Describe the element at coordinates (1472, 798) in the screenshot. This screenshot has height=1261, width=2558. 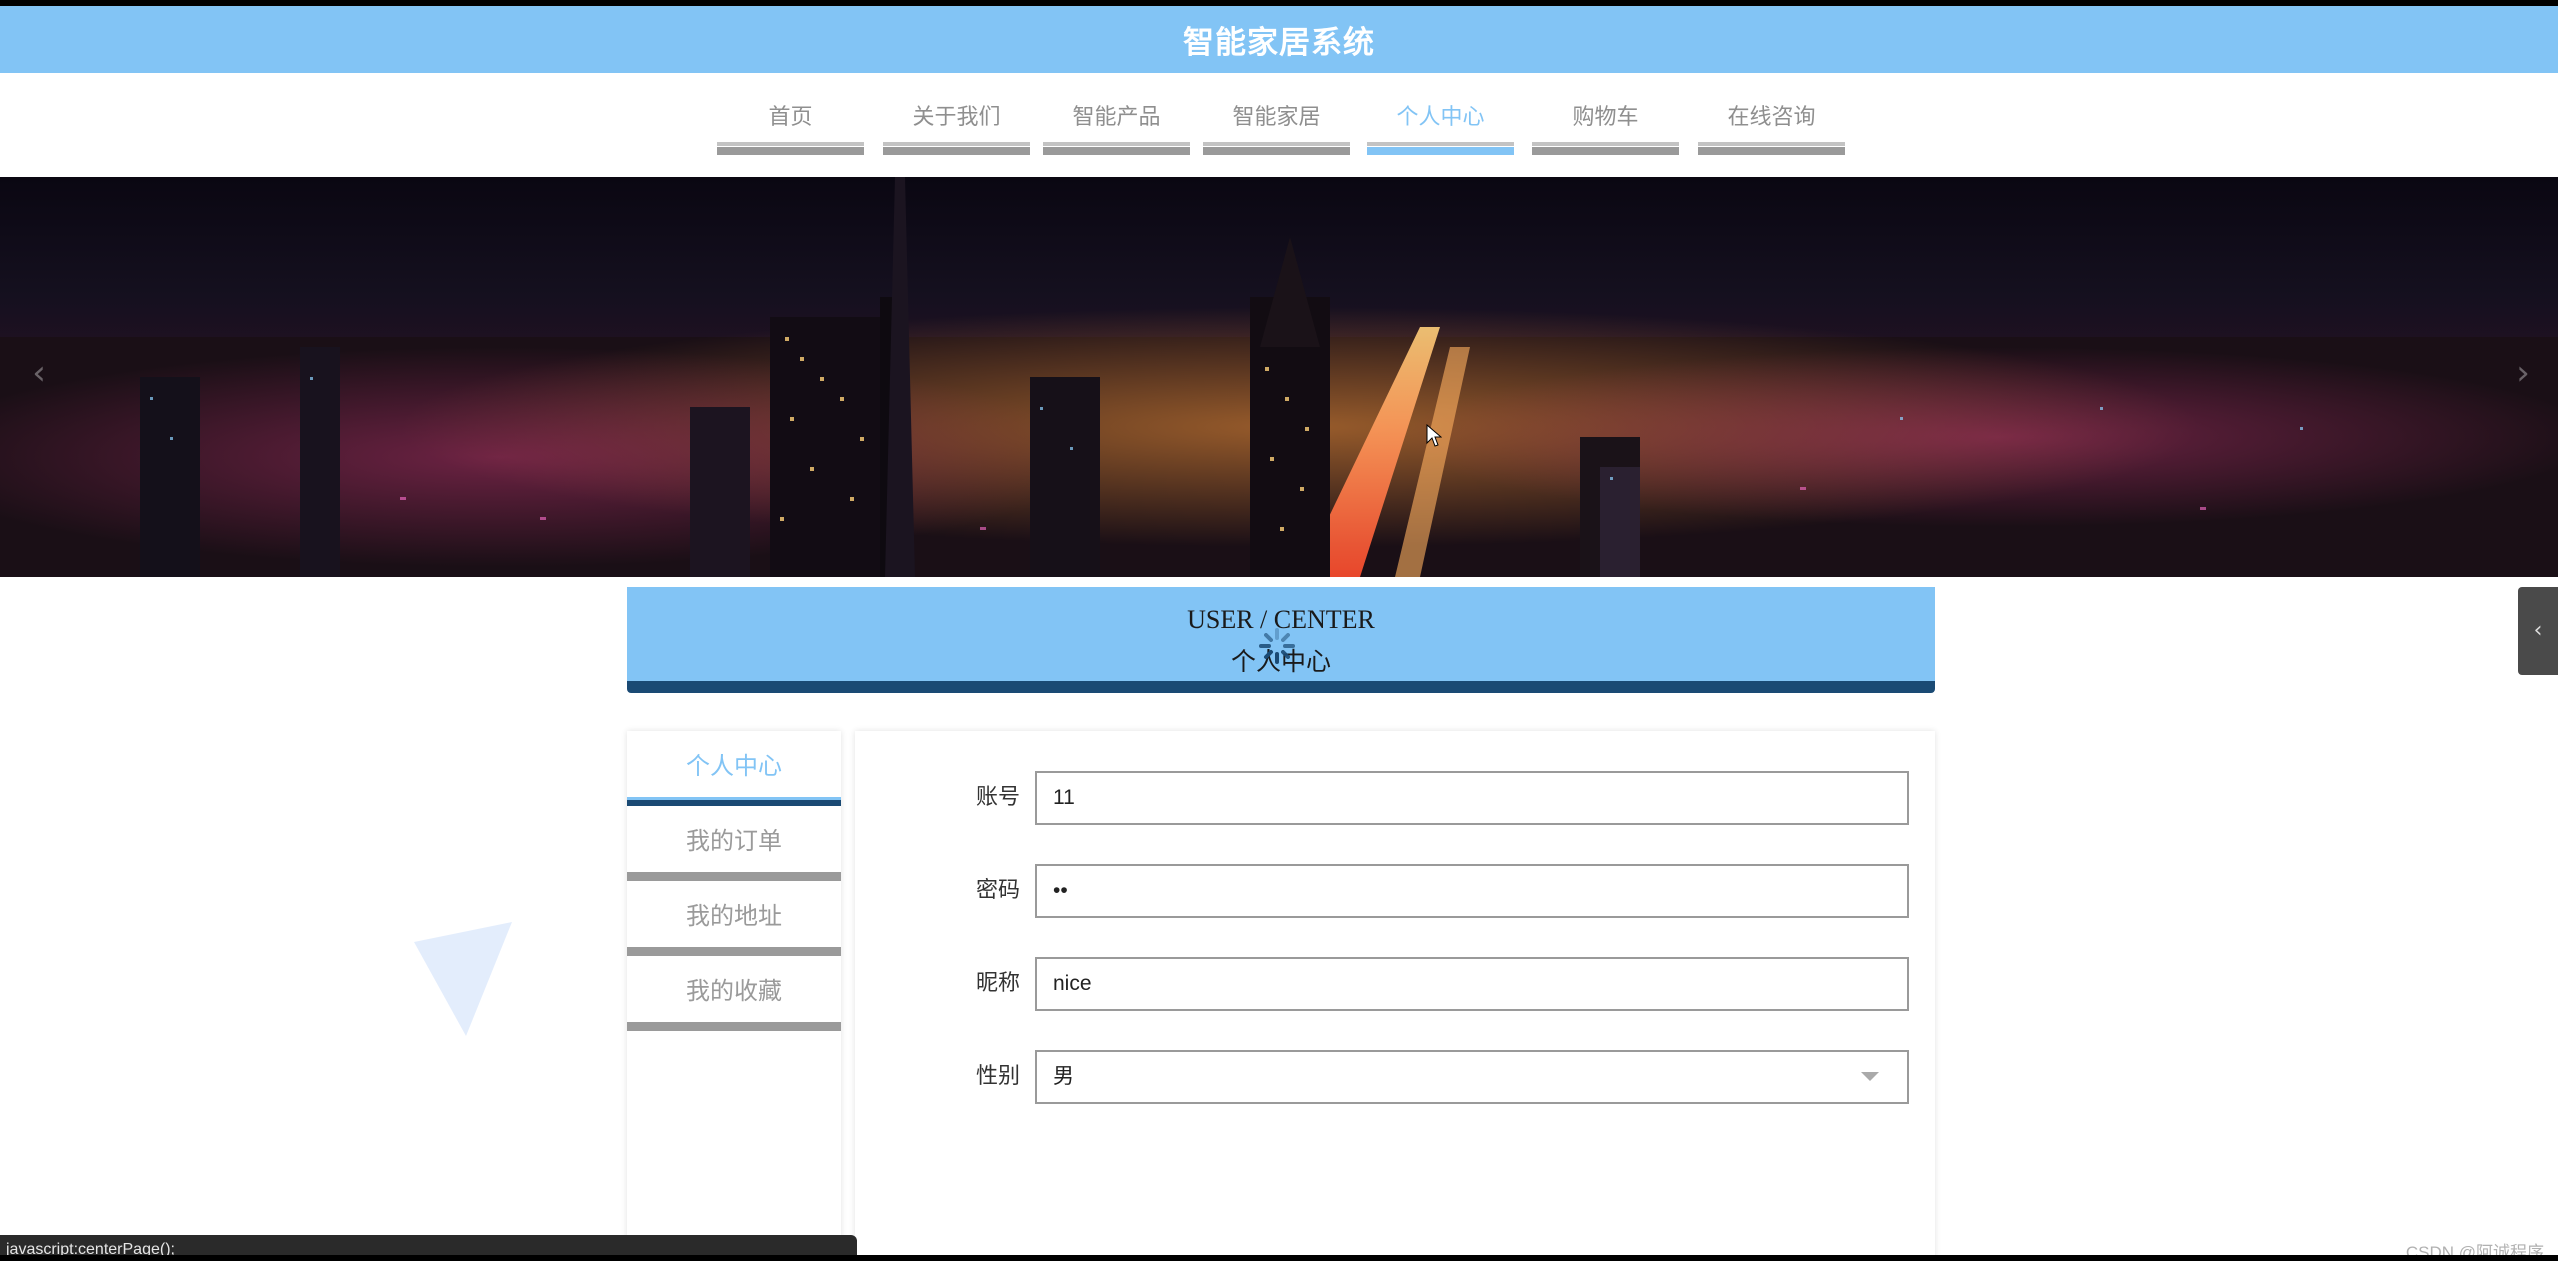
I see `account-input` at that location.